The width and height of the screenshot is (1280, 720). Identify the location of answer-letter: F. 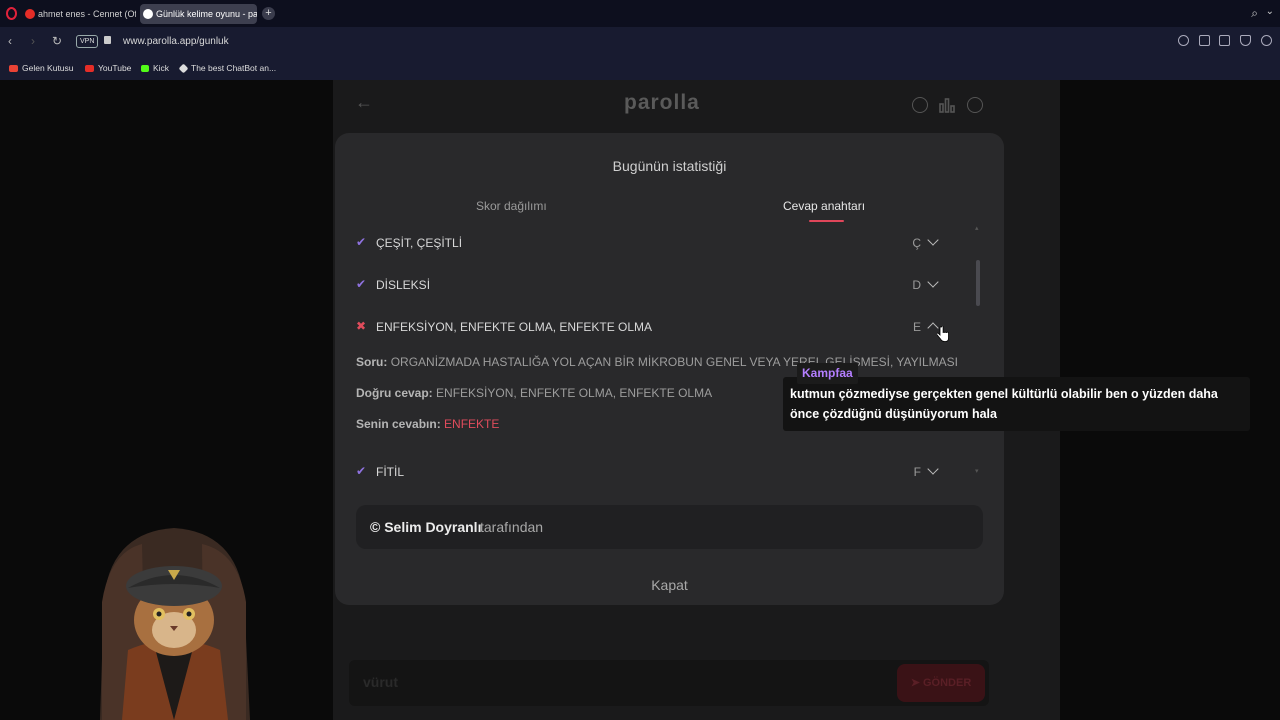
(917, 472).